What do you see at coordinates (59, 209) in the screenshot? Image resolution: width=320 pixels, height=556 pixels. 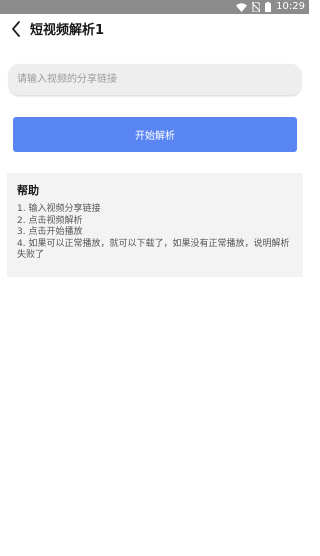 I see `help-item: 1. 输入视频分享链接` at bounding box center [59, 209].